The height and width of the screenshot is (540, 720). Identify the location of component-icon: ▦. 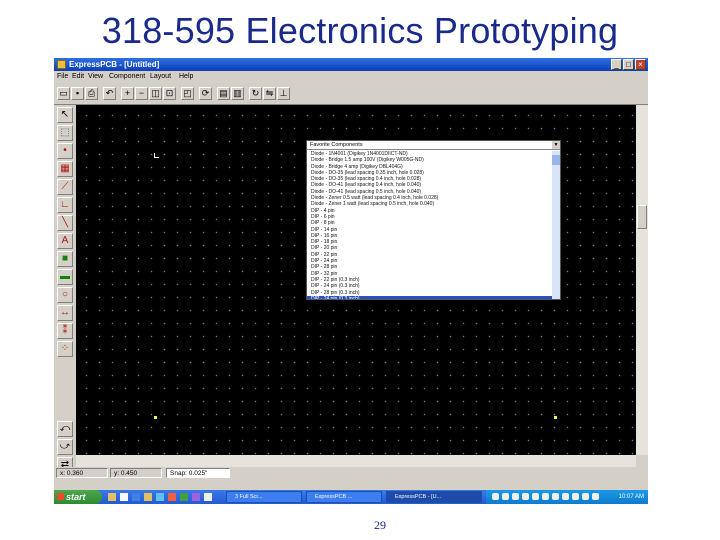
(65, 169).